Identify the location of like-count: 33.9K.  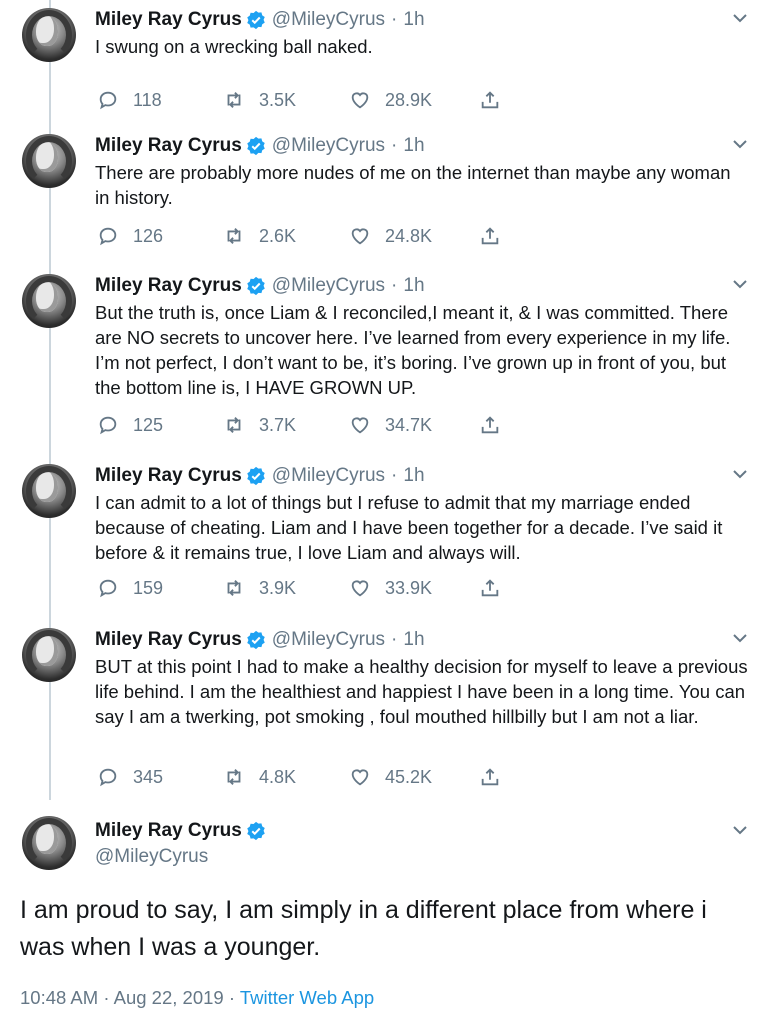
(409, 587).